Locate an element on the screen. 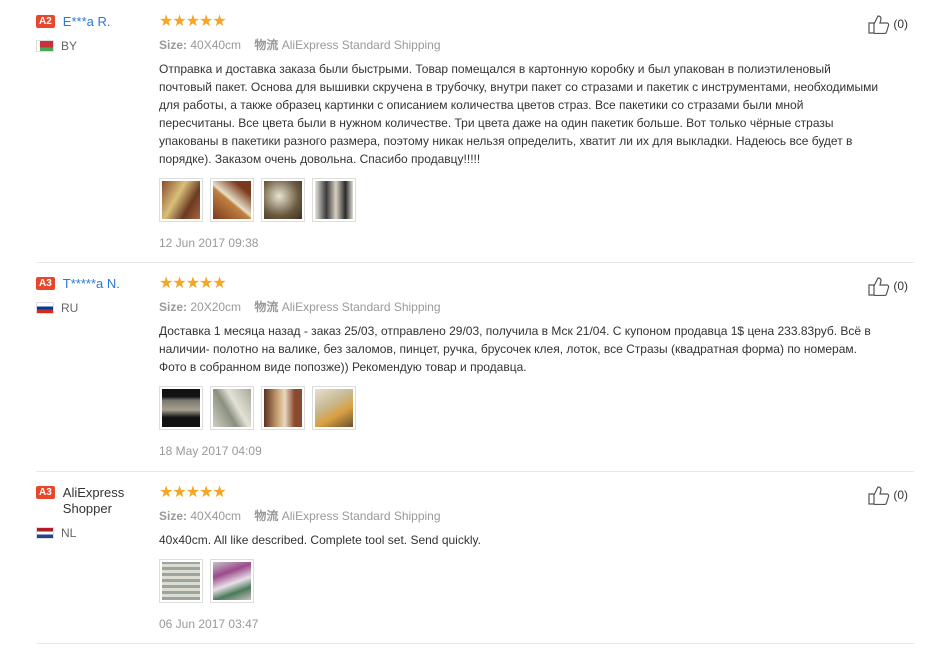 The height and width of the screenshot is (651, 950). reviewer-name: AliExpress Shopper is located at coordinates (107, 501).